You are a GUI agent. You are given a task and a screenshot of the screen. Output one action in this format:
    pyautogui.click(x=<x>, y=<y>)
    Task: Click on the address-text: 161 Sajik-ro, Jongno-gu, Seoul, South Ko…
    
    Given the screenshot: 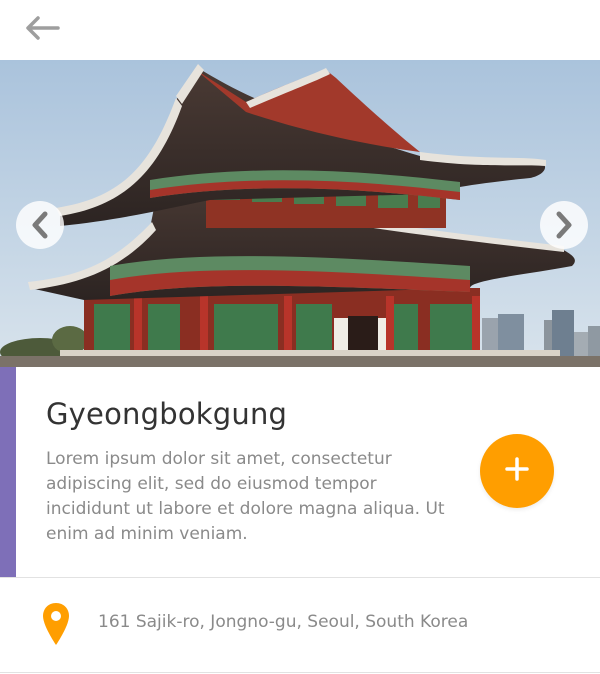 What is the action you would take?
    pyautogui.click(x=283, y=622)
    